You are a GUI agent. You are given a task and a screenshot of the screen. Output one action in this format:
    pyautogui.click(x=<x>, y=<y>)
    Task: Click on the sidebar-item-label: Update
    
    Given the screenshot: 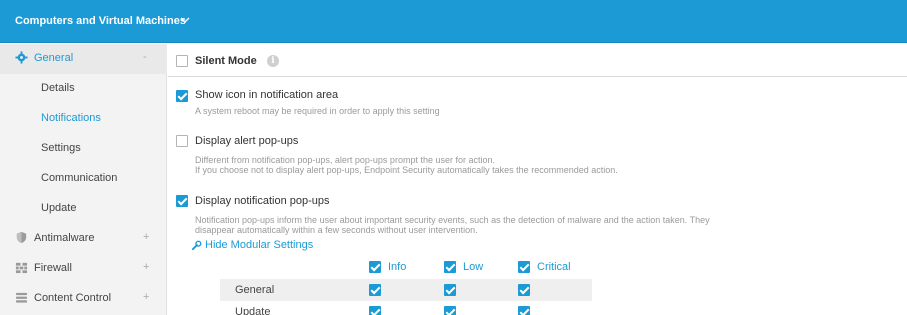 What is the action you would take?
    pyautogui.click(x=59, y=208)
    